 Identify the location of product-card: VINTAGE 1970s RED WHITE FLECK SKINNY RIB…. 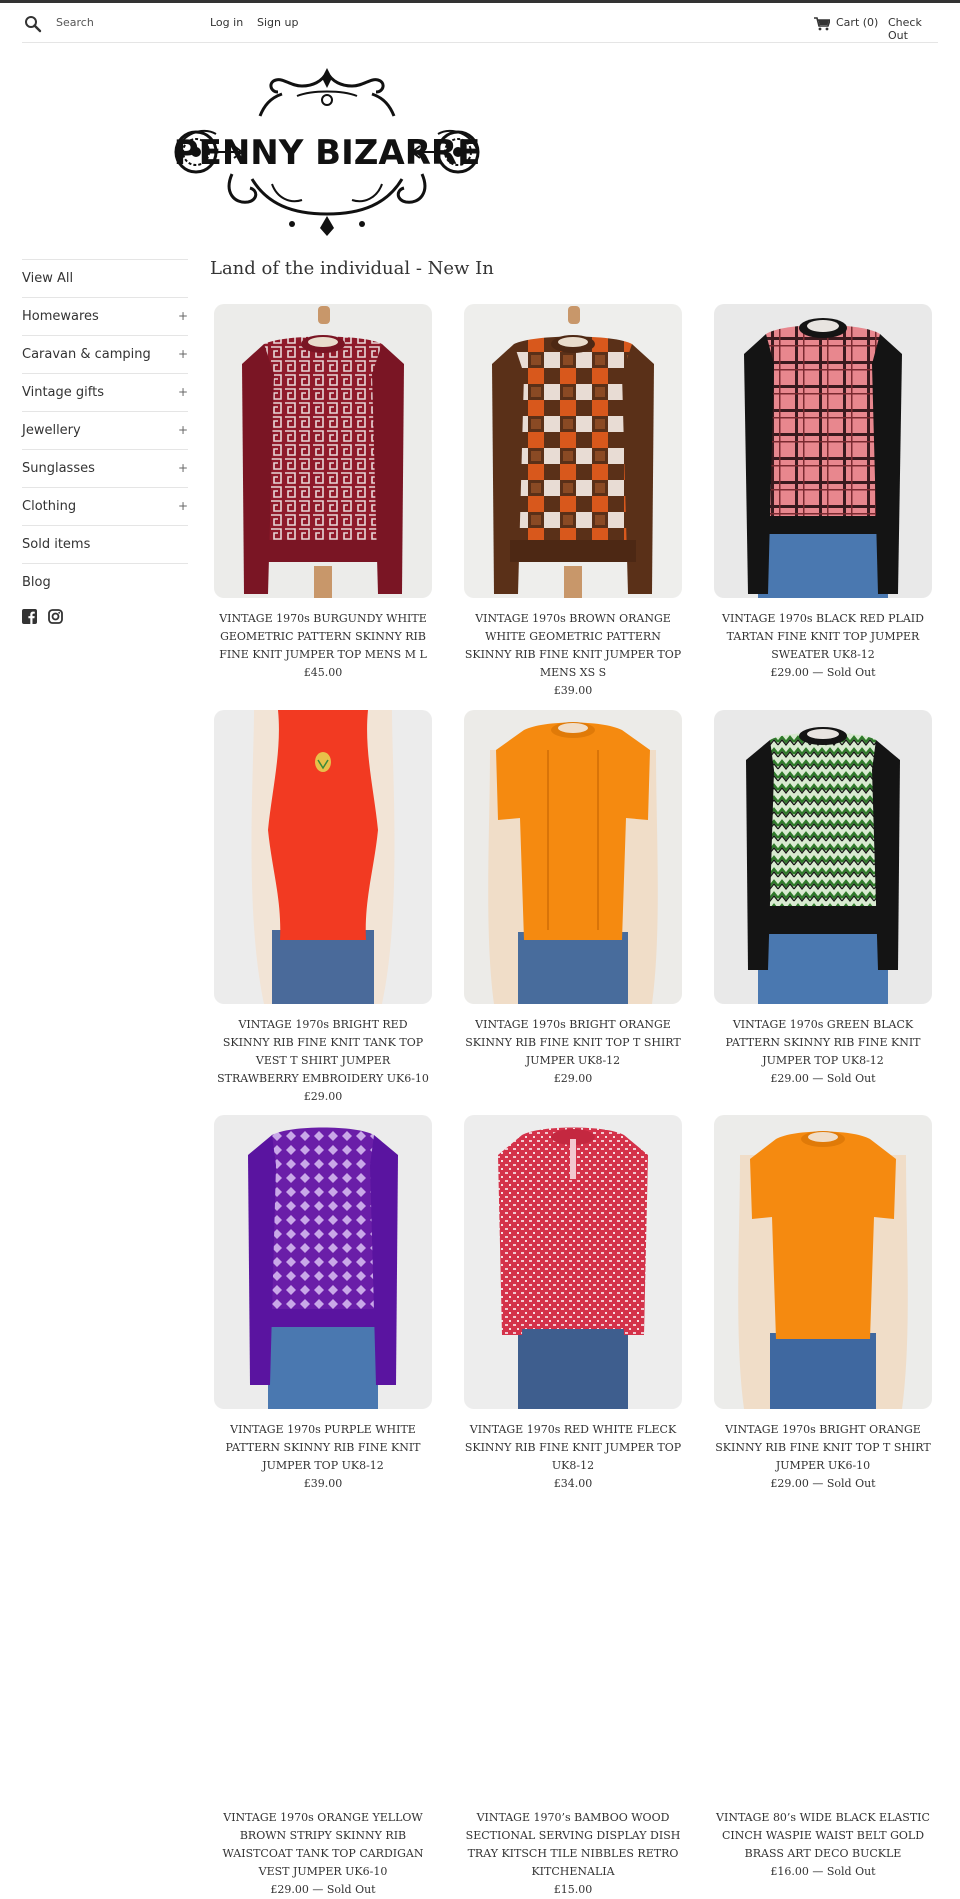
(573, 1304).